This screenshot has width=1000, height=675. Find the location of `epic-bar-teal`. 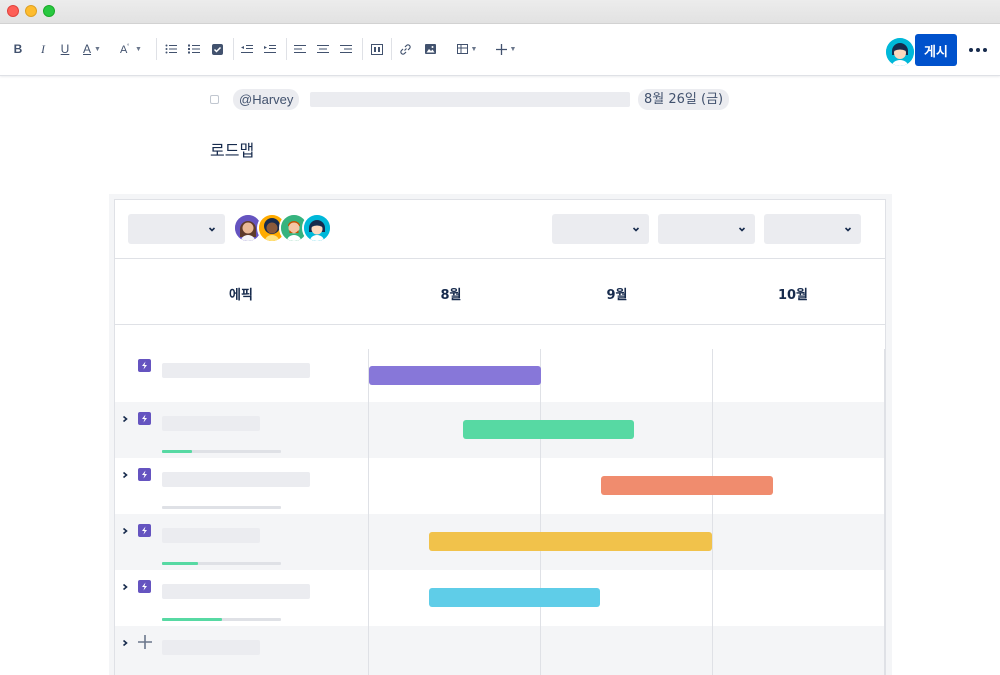

epic-bar-teal is located at coordinates (514, 597).